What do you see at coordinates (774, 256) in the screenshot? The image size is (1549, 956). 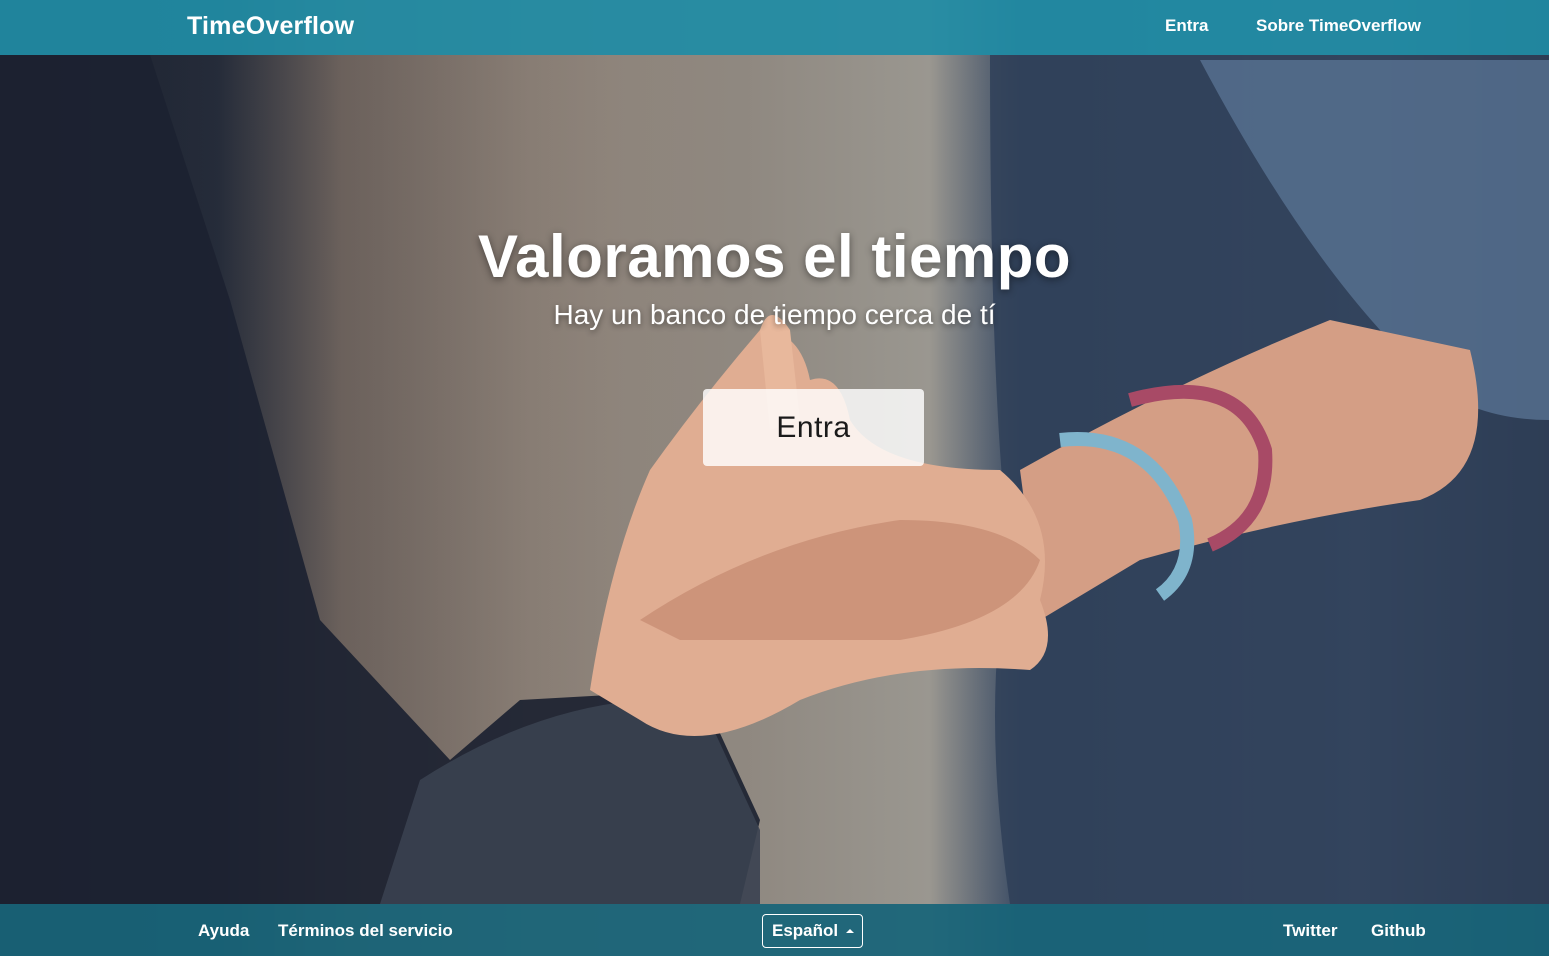 I see `hero-title: Valoramos el tiempo` at bounding box center [774, 256].